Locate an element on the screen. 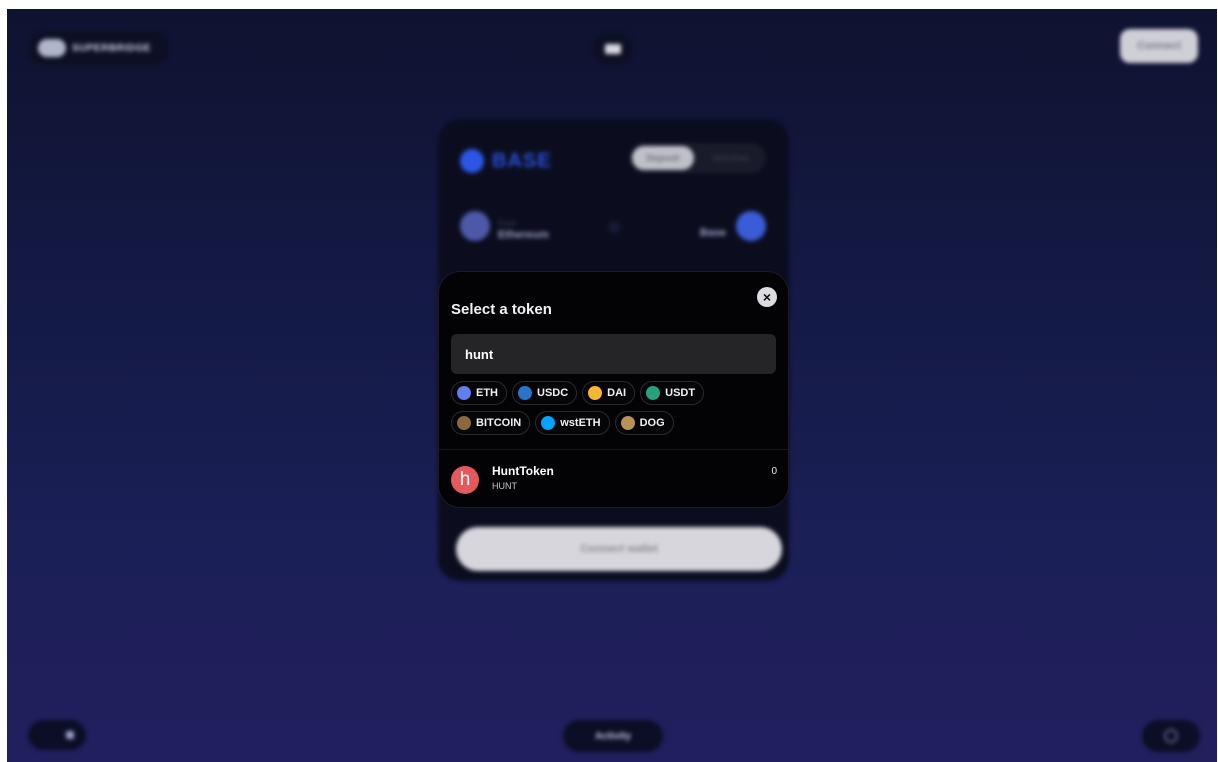 The image size is (1218, 762). quick-token-eth: ETH is located at coordinates (479, 393).